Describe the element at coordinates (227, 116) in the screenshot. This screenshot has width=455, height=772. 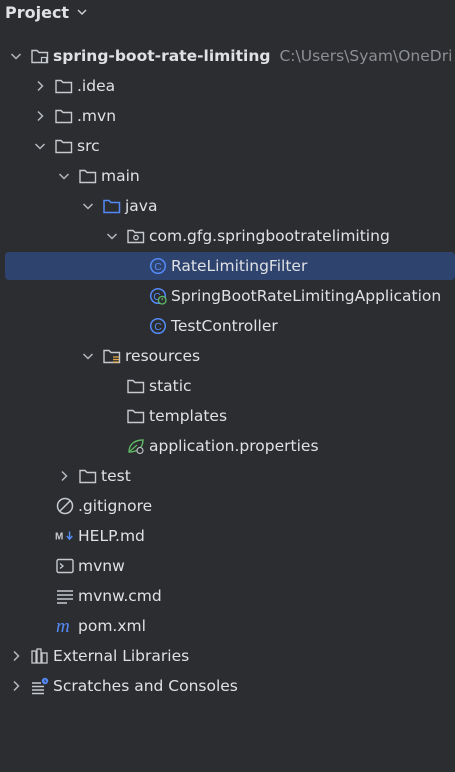
I see `tree-node-mvn: .mvn` at that location.